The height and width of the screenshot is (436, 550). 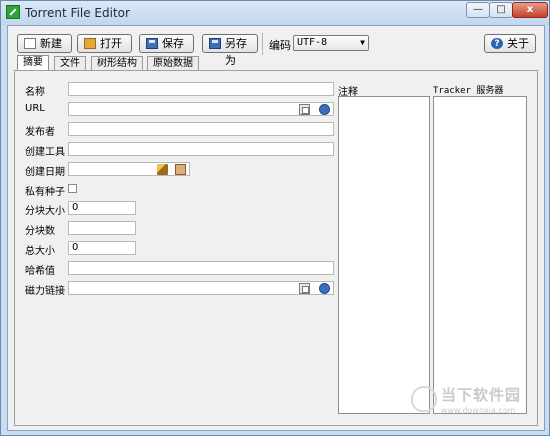 What do you see at coordinates (201, 288) in the screenshot?
I see `magnet-field` at bounding box center [201, 288].